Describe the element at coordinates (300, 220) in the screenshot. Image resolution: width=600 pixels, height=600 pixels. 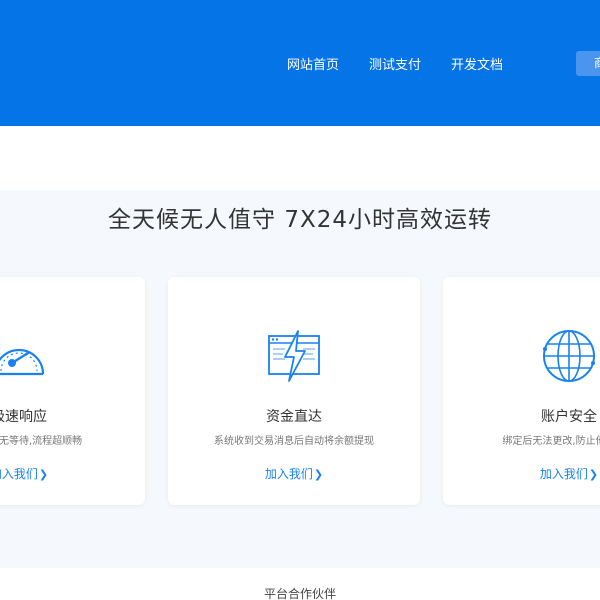
I see `section-title: 全天候无人值守 7X24小时高效运转` at that location.